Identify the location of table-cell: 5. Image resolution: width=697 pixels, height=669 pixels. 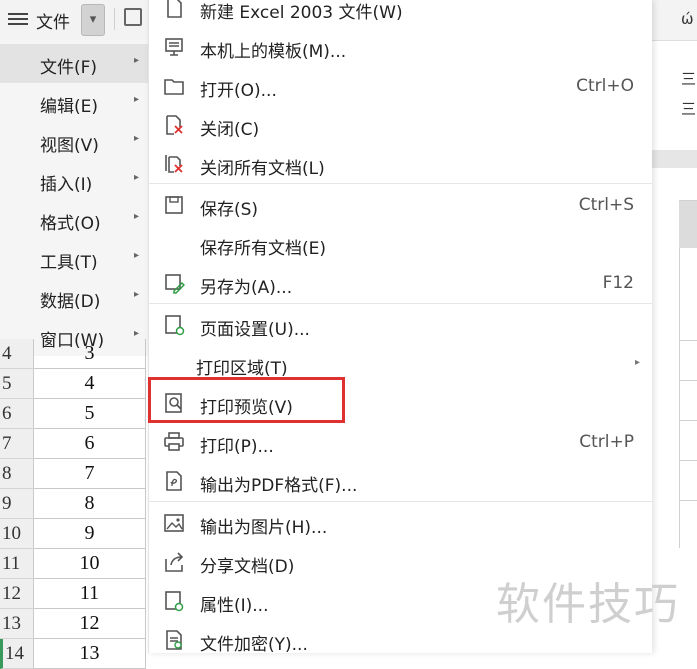
(90, 414).